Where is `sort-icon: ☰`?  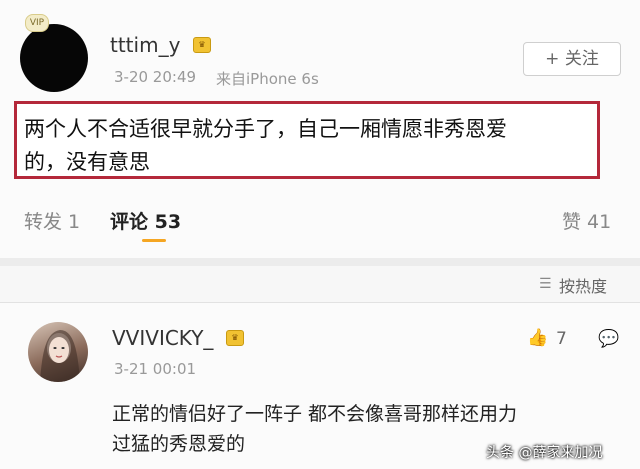
sort-icon: ☰ is located at coordinates (545, 284).